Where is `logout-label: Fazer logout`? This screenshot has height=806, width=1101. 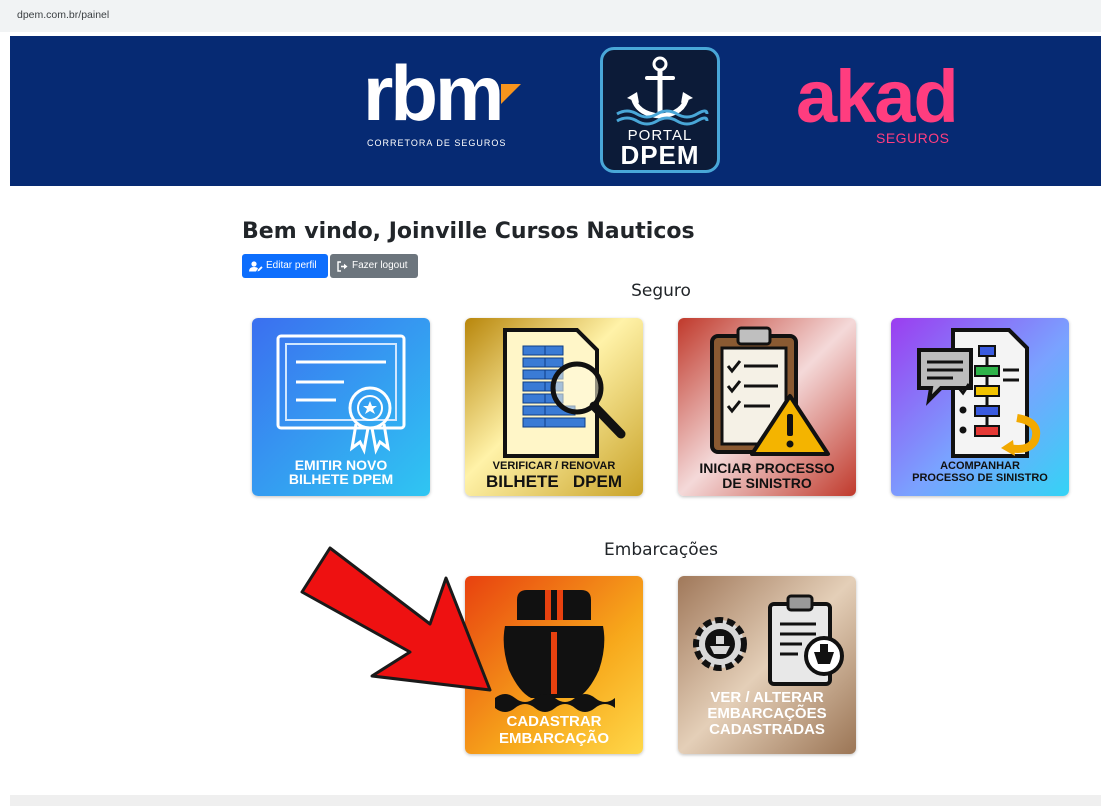
logout-label: Fazer logout is located at coordinates (380, 265).